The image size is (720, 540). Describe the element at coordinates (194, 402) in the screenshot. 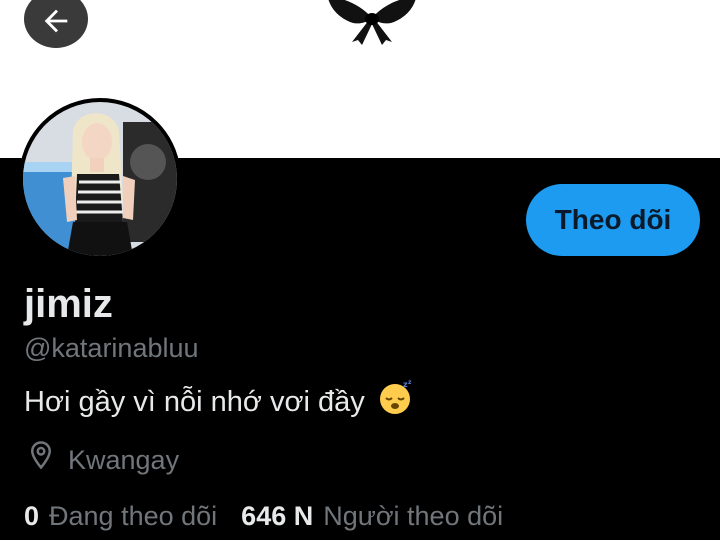

I see `bio-text: Hơi gầy vì nỗi nhớ vơi đầy` at that location.